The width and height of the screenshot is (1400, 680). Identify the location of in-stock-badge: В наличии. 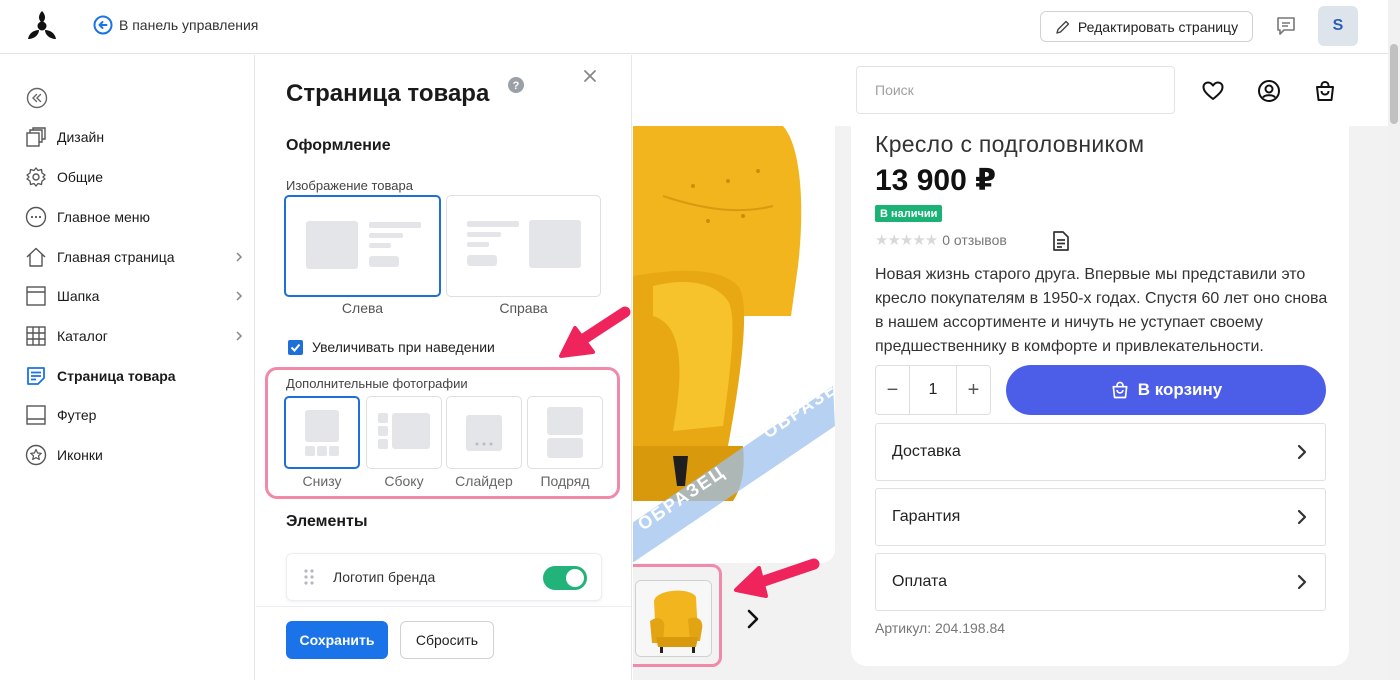
(909, 213).